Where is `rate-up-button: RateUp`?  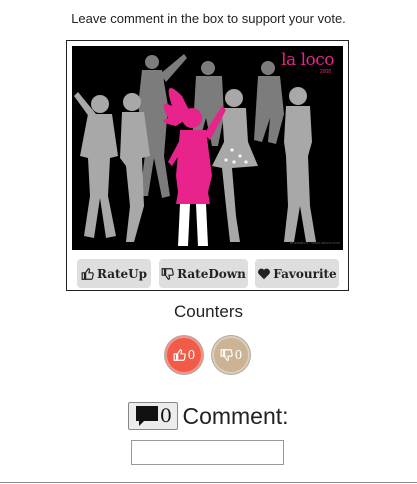
rate-up-button: RateUp is located at coordinates (114, 273).